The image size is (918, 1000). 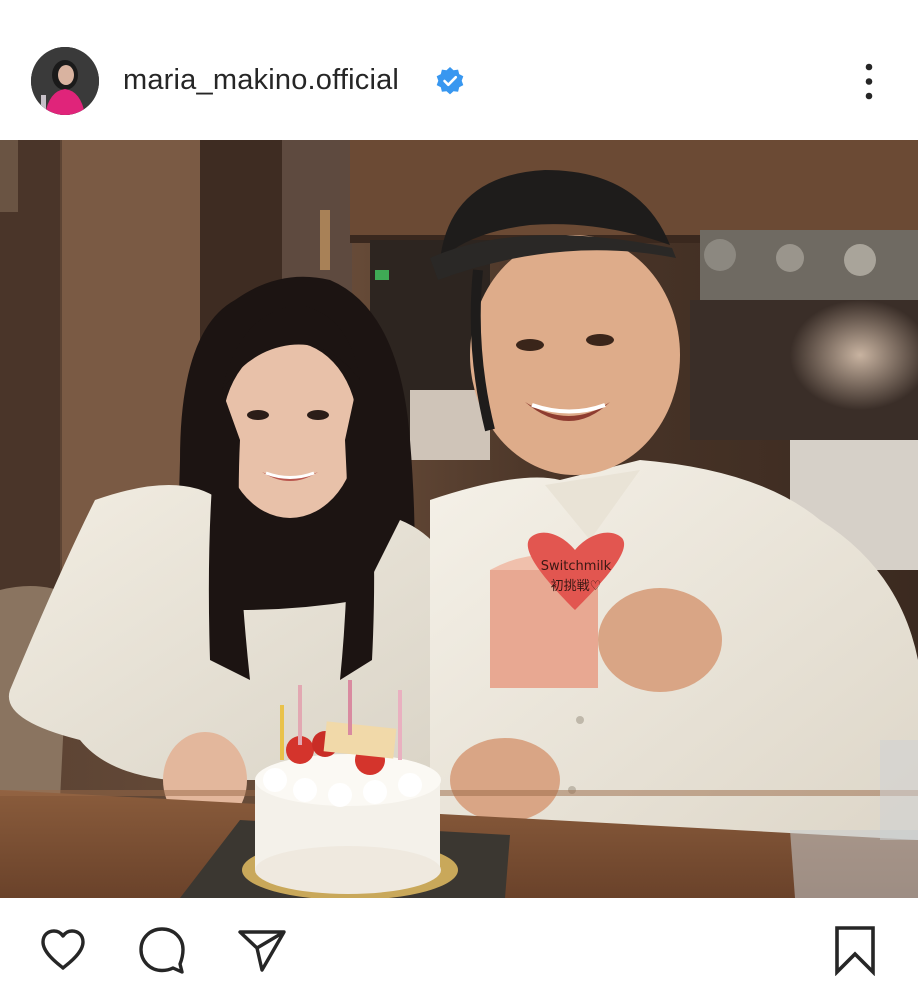 I want to click on send-icon, so click(x=262, y=950).